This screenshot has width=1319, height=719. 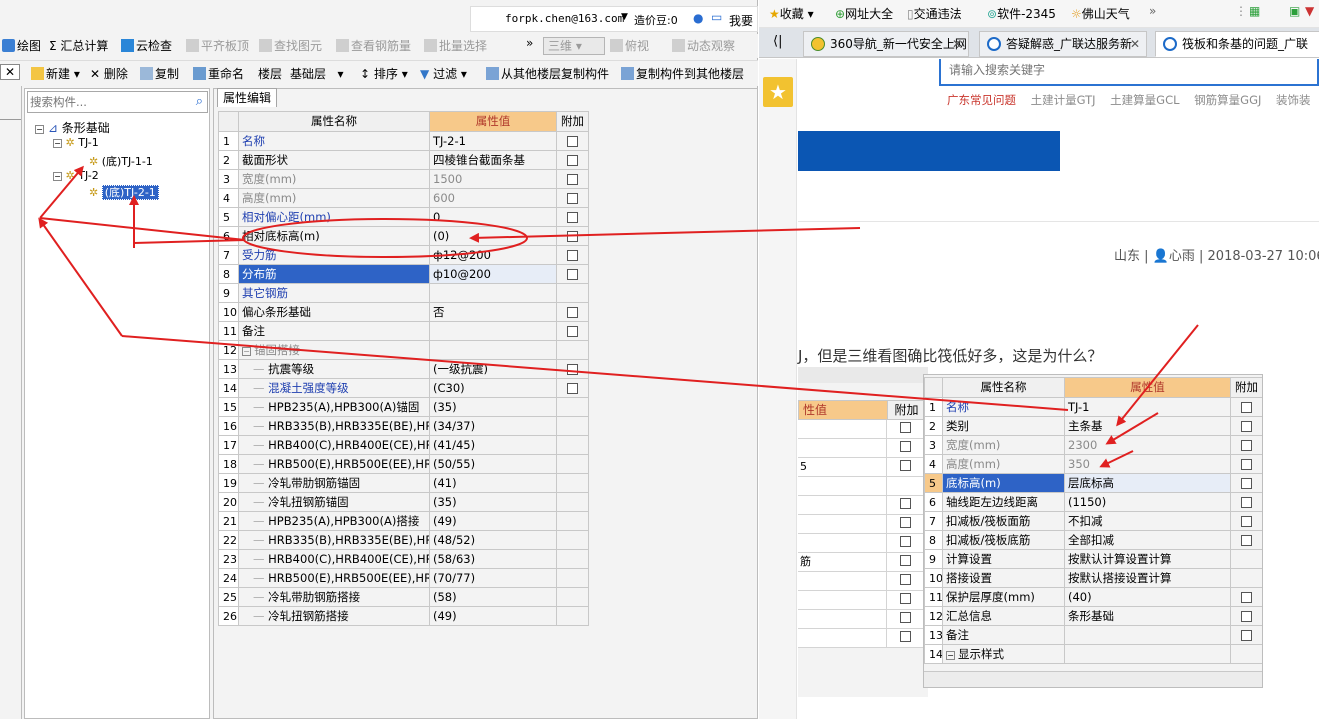 I want to click on table-row: 26— 冷轧扭钢筋搭接 (49), so click(x=403, y=616).